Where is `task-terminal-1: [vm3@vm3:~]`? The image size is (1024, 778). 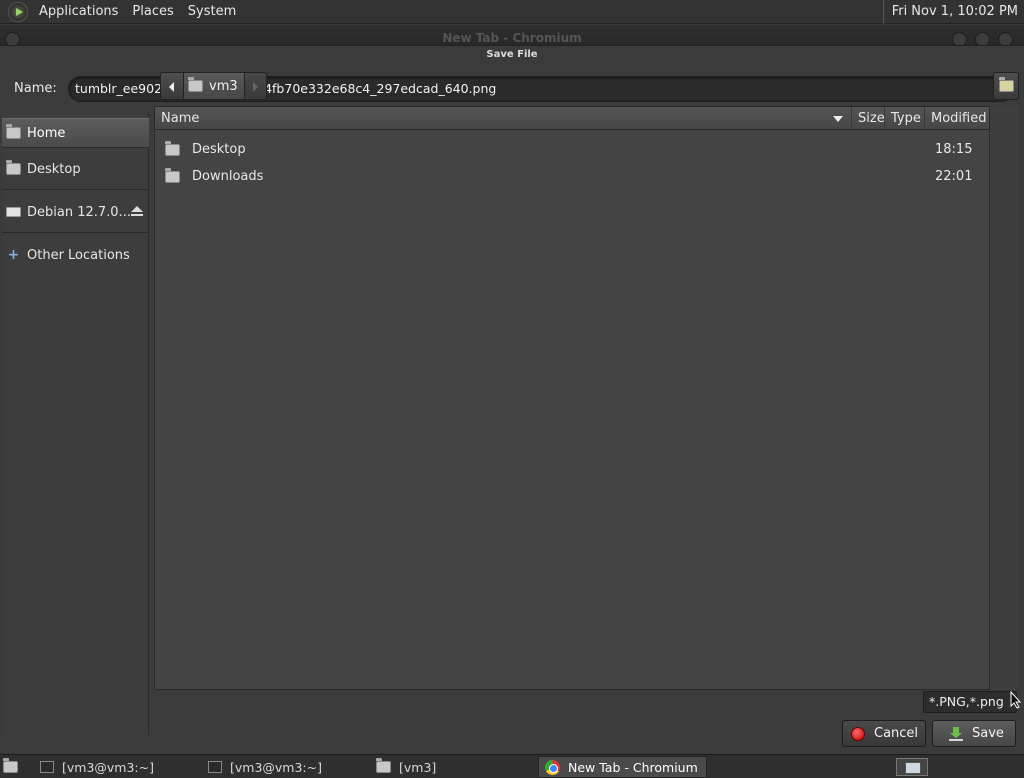 task-terminal-1: [vm3@vm3:~] is located at coordinates (114, 767).